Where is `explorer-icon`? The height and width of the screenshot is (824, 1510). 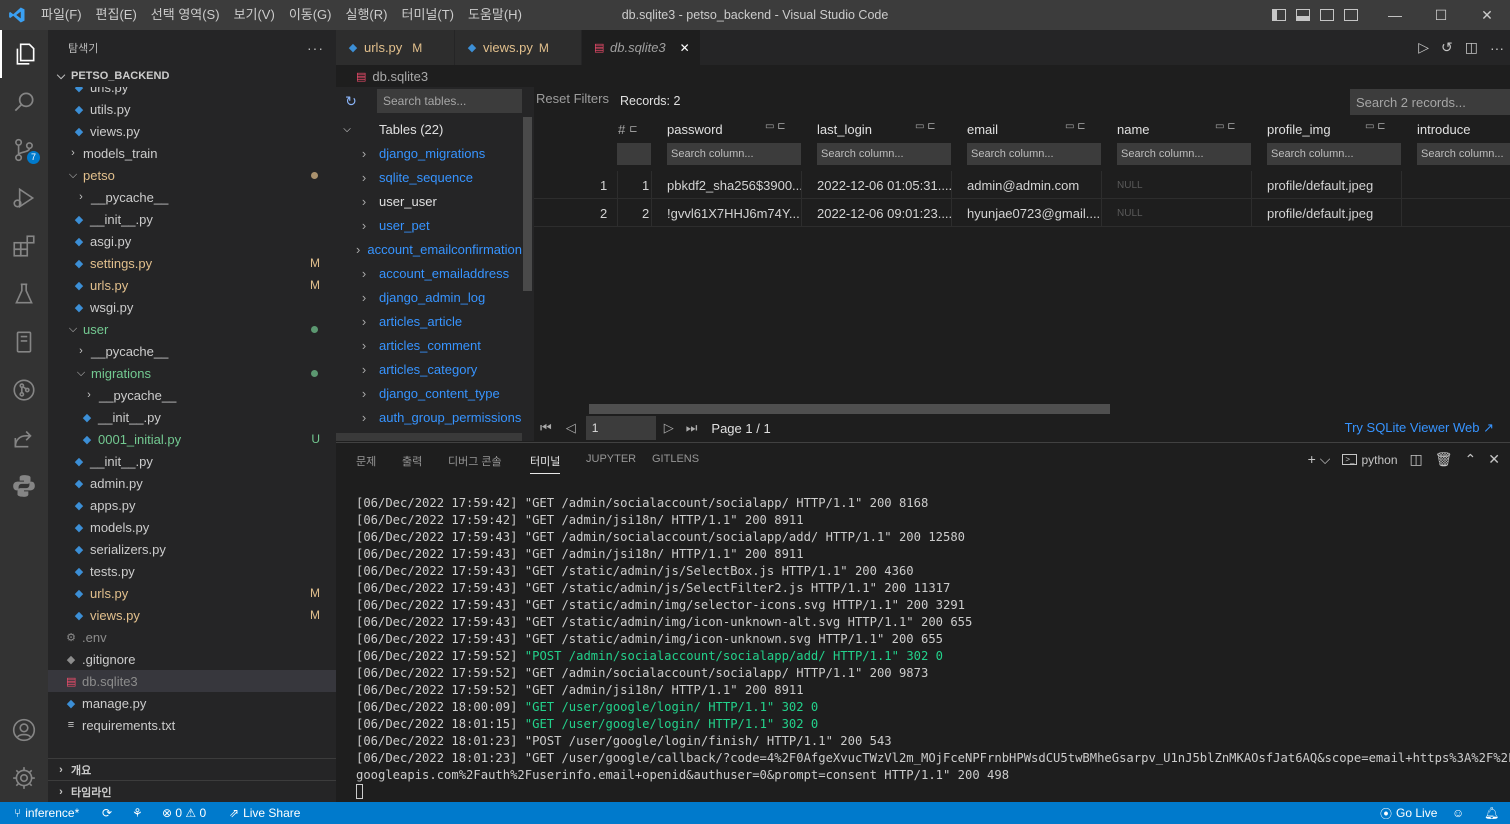 explorer-icon is located at coordinates (24, 54).